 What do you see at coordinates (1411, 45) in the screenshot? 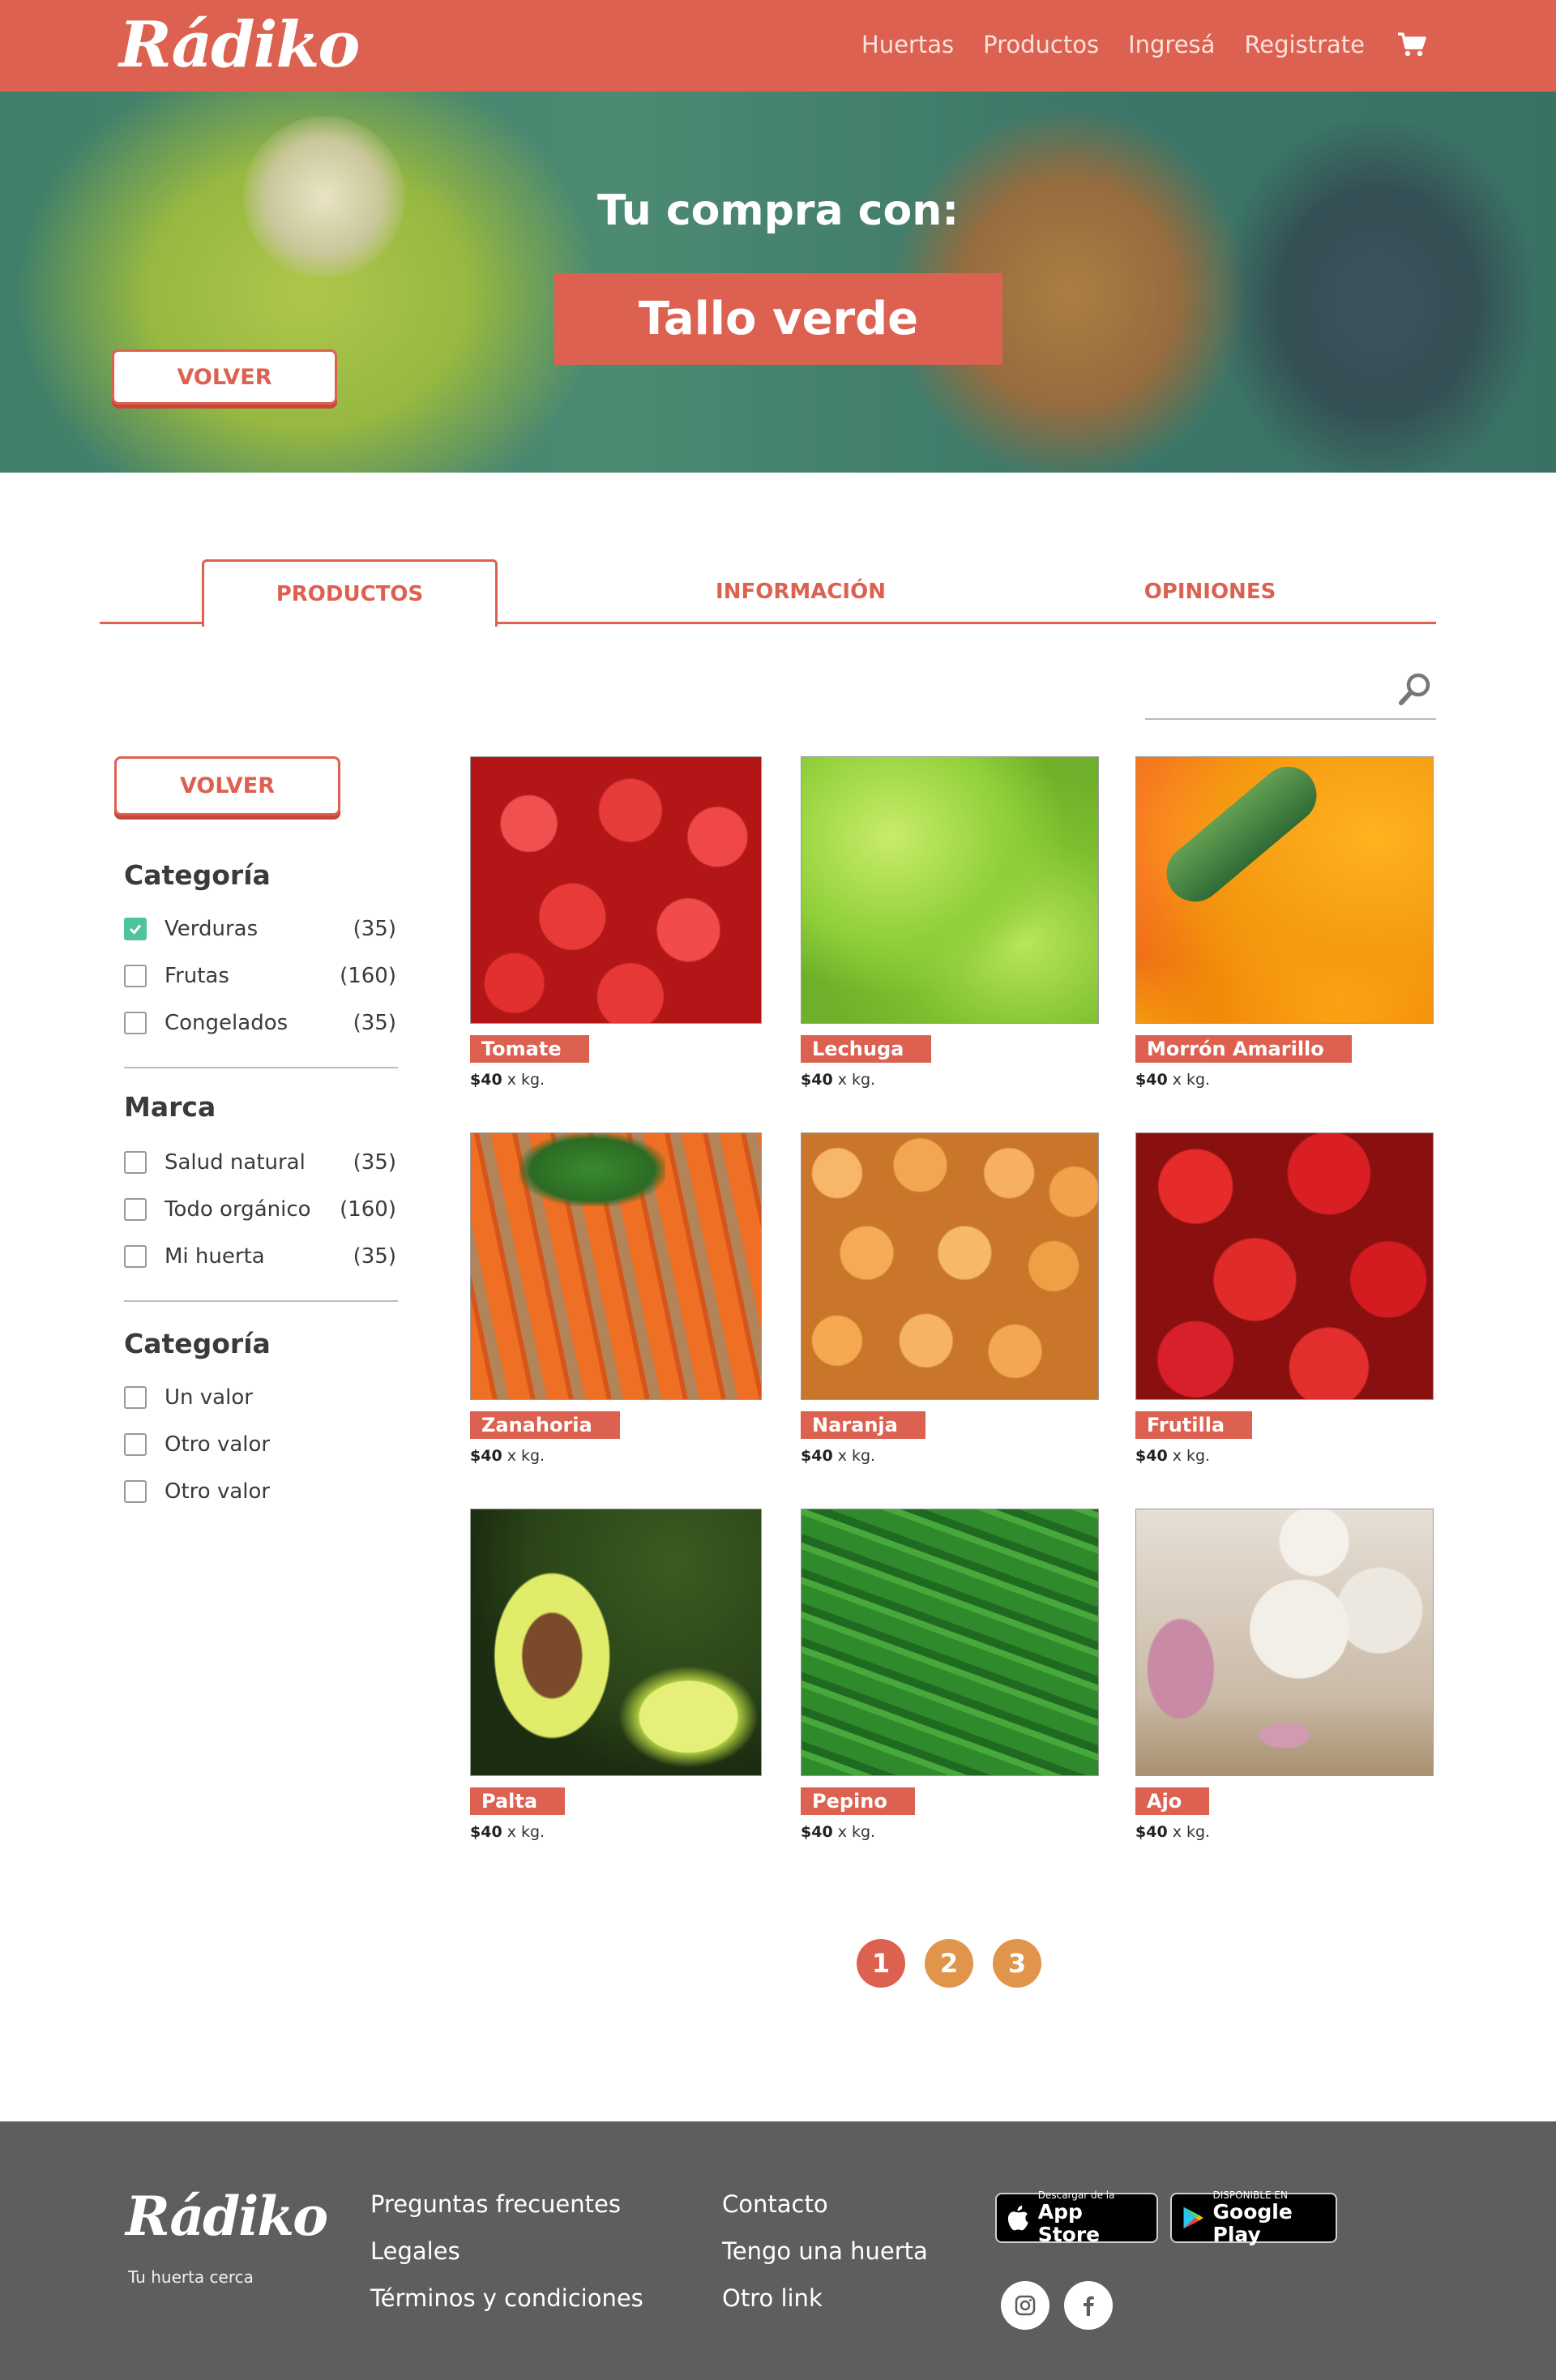
I see `cart-icon` at bounding box center [1411, 45].